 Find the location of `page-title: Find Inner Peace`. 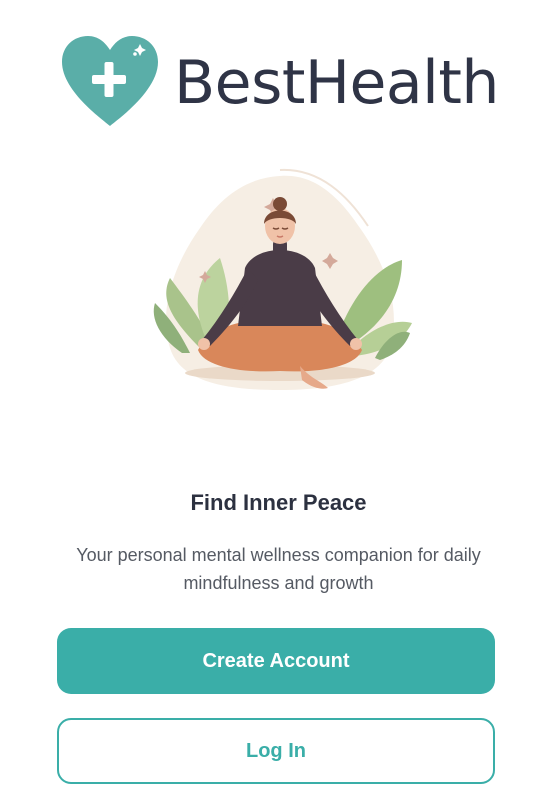

page-title: Find Inner Peace is located at coordinates (278, 502).